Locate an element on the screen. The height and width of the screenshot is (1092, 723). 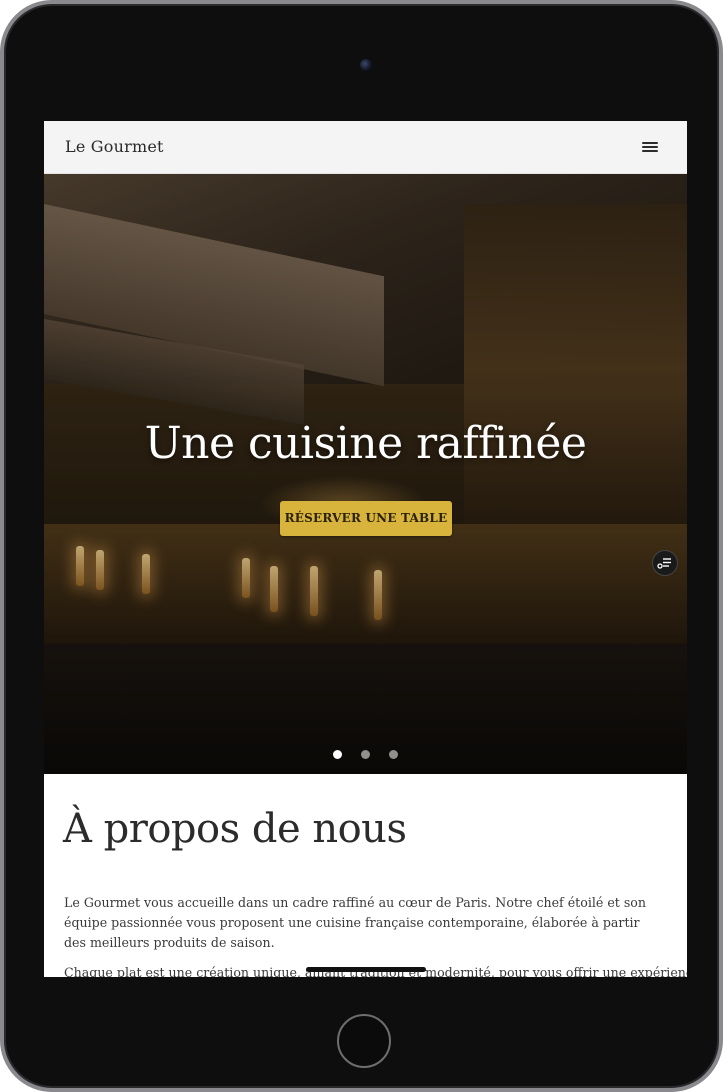
front-camera-icon is located at coordinates (366, 65).